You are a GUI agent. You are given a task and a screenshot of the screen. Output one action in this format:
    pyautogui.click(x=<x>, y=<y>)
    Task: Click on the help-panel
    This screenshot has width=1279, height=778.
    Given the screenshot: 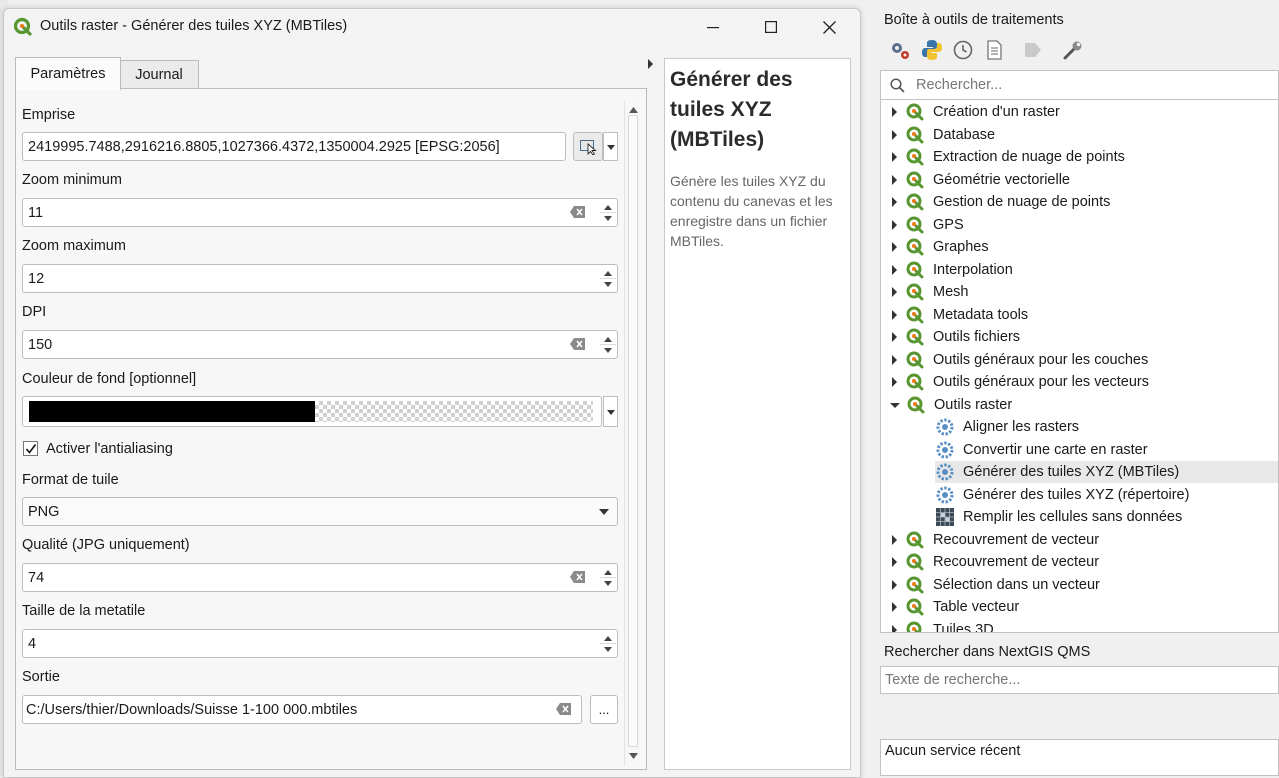 What is the action you would take?
    pyautogui.click(x=757, y=414)
    